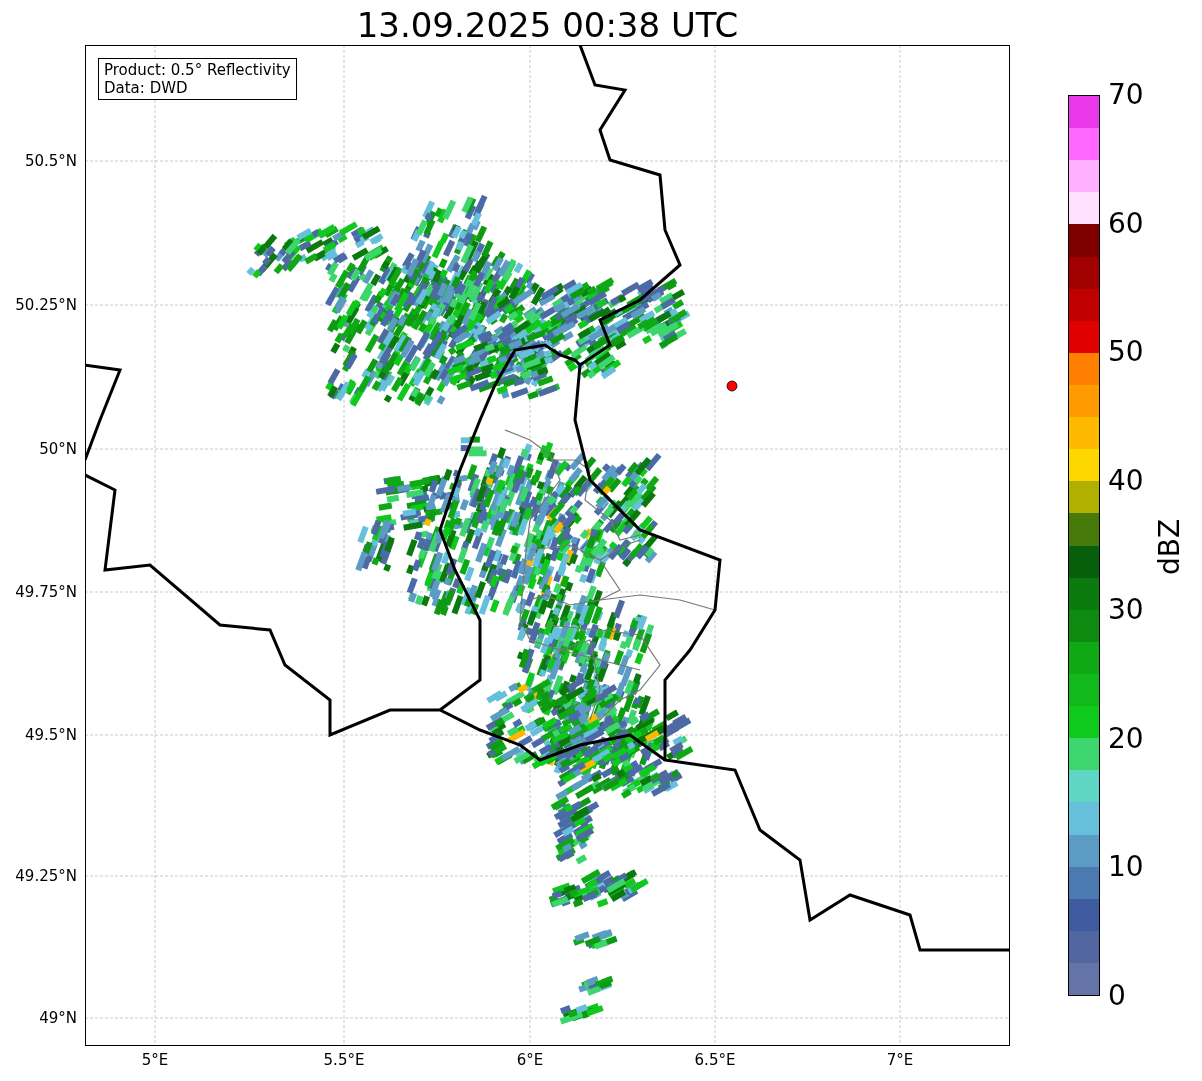 The image size is (1202, 1081). Describe the element at coordinates (1116, 996) in the screenshot. I see `colorbar-tick-label: 0` at that location.